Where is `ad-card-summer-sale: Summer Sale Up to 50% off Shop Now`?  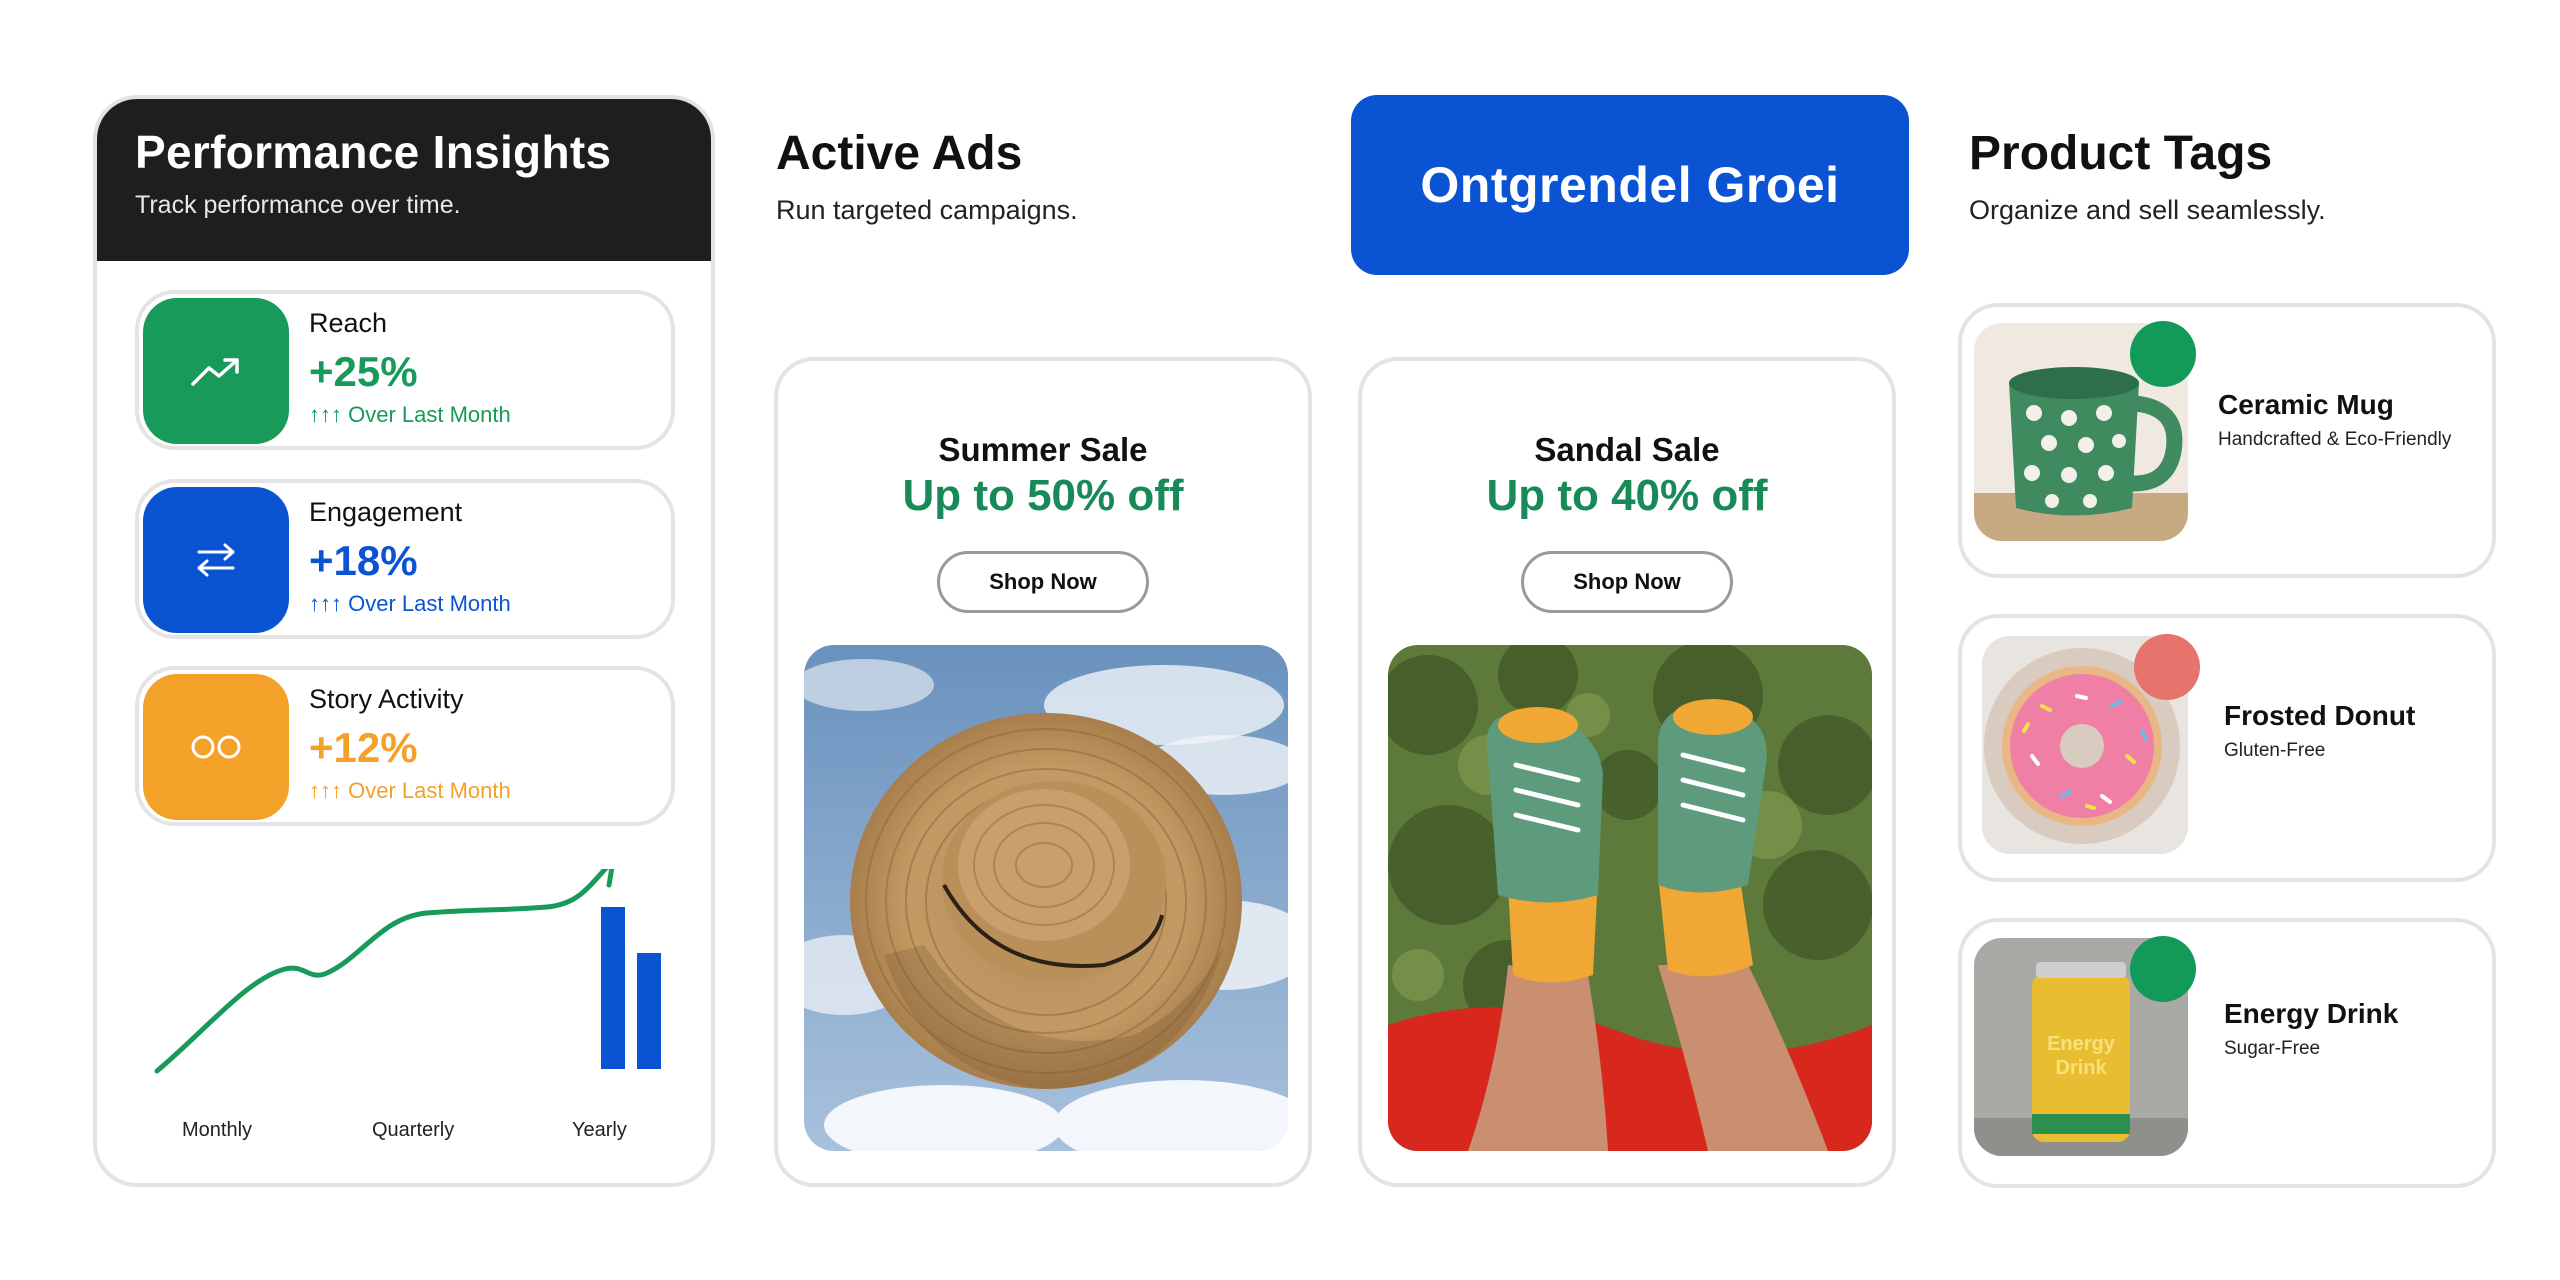
ad-card-summer-sale: Summer Sale Up to 50% off Shop Now is located at coordinates (1043, 772).